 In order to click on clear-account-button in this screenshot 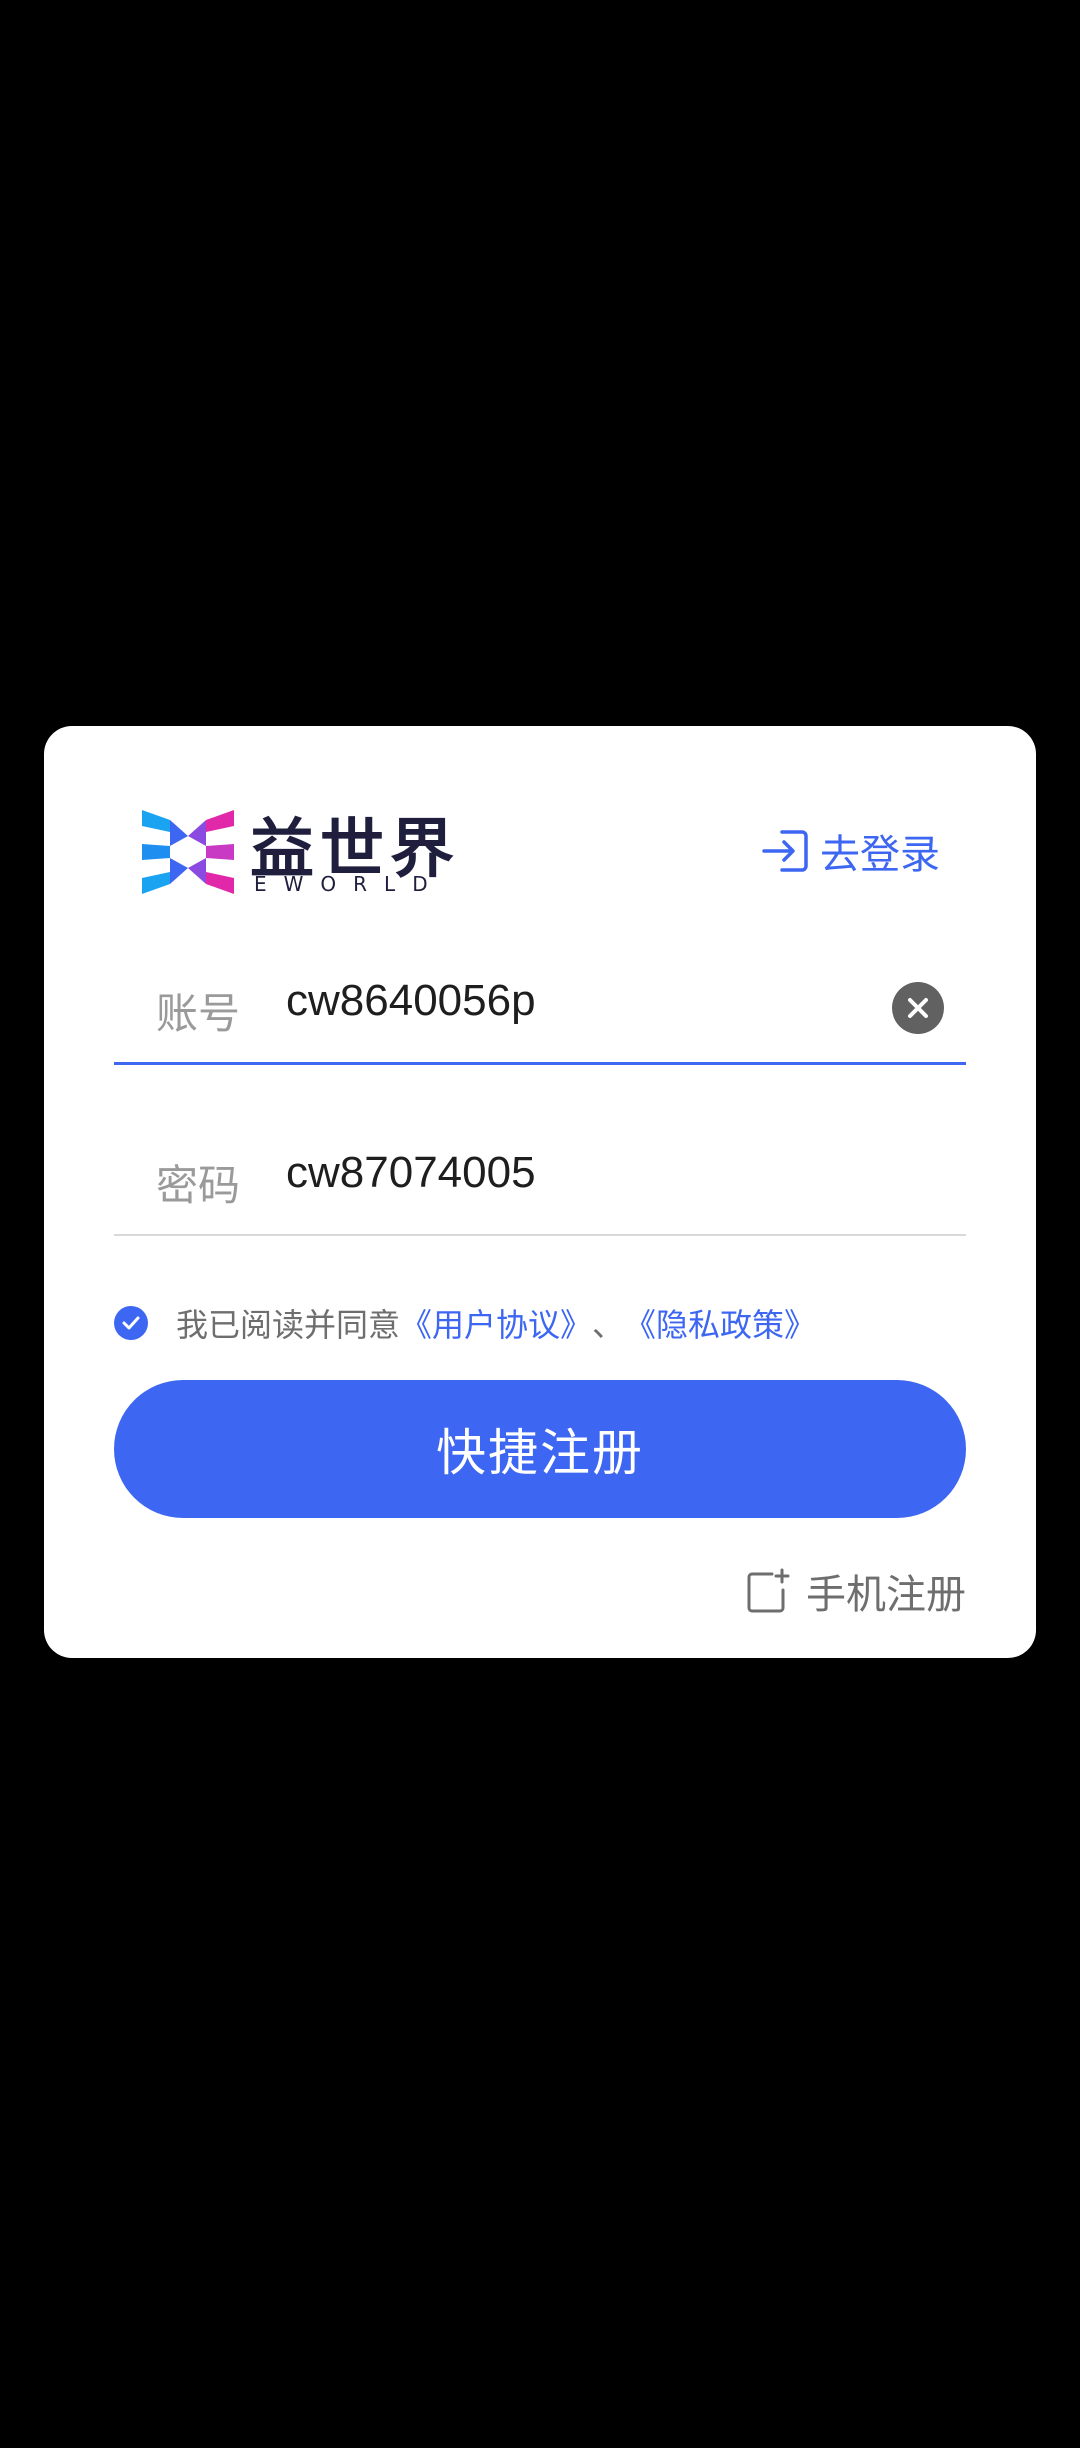, I will do `click(918, 1008)`.